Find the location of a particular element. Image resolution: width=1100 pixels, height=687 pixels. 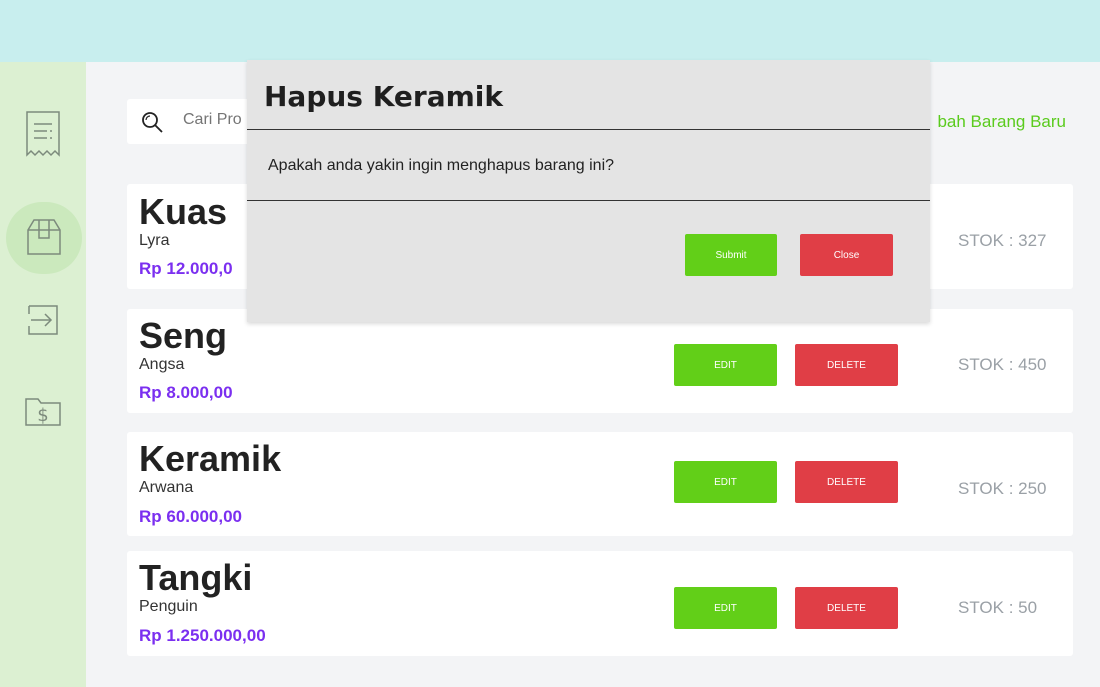

box-icon is located at coordinates (44, 237).